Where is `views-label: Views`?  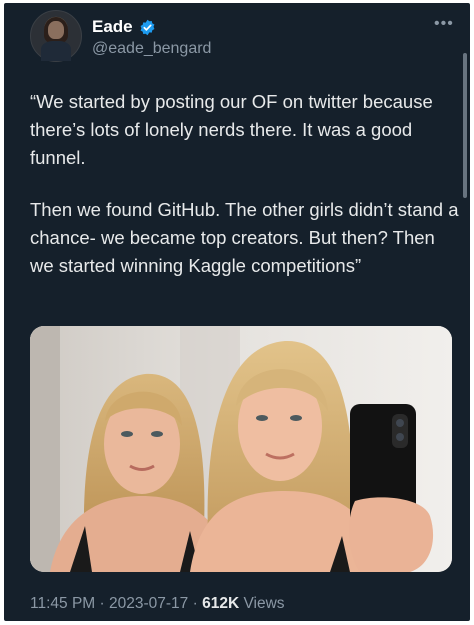
views-label: Views is located at coordinates (264, 603).